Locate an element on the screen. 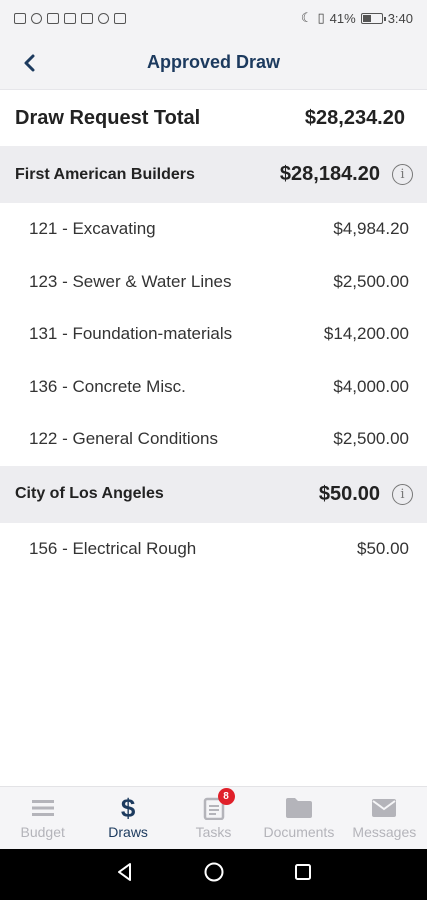 Image resolution: width=427 pixels, height=900 pixels. group-total: $50.00 is located at coordinates (349, 493).